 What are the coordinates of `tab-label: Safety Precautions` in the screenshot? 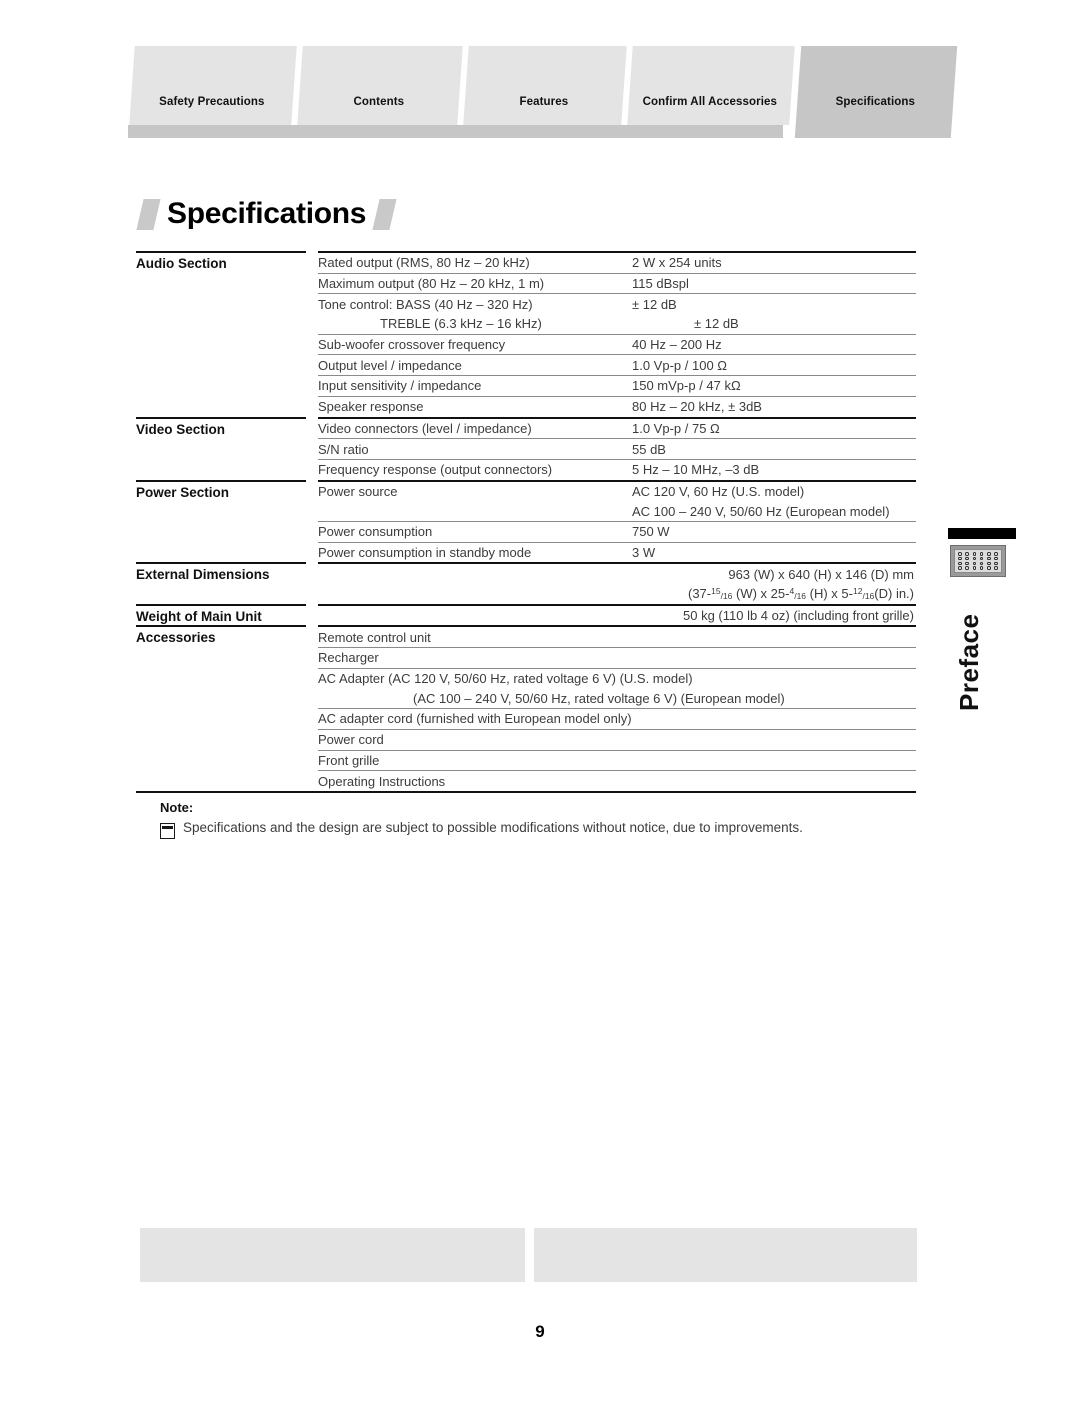 It's located at (212, 102).